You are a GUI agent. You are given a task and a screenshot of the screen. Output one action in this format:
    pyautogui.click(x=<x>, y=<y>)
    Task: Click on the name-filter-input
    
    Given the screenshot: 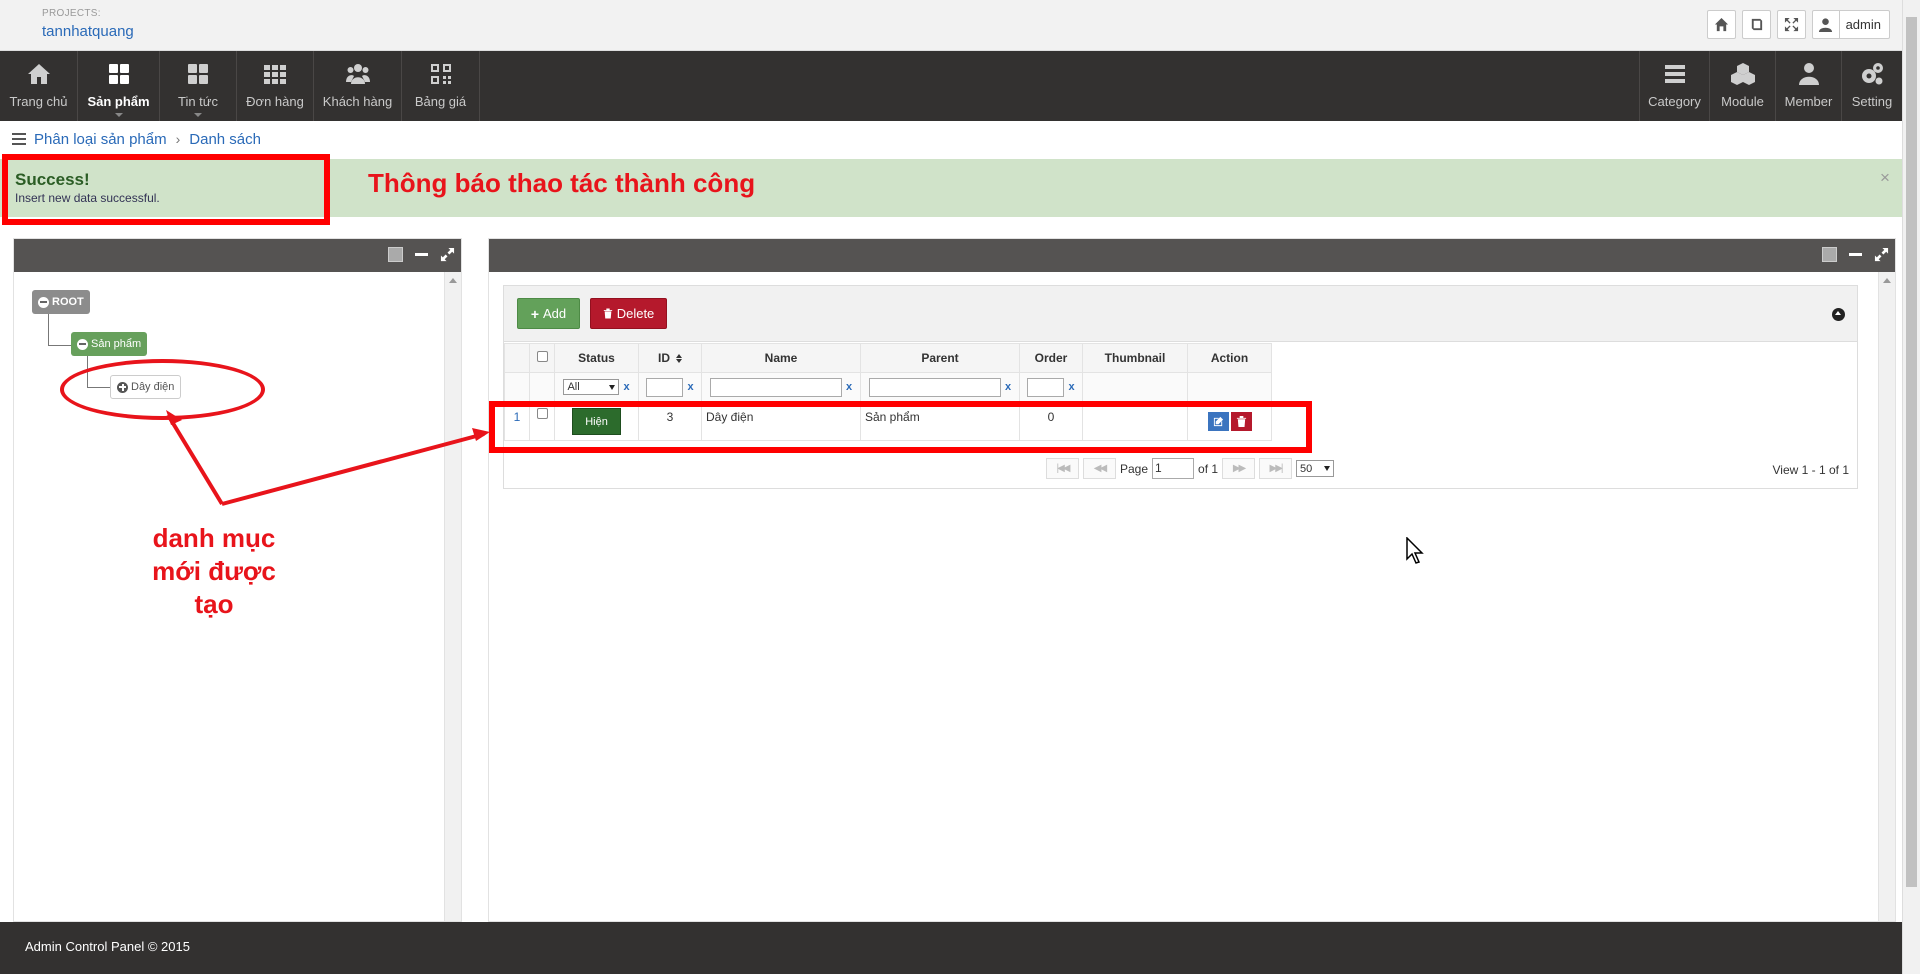 What is the action you would take?
    pyautogui.click(x=775, y=387)
    